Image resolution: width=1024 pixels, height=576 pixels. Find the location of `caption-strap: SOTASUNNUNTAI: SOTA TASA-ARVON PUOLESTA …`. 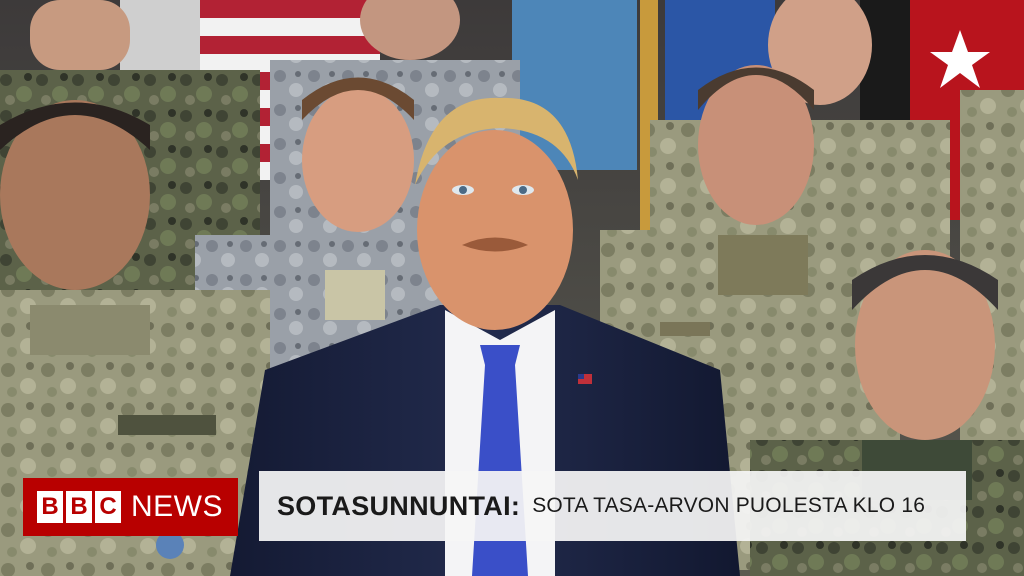

caption-strap: SOTASUNNUNTAI: SOTA TASA-ARVON PUOLESTA … is located at coordinates (612, 506).